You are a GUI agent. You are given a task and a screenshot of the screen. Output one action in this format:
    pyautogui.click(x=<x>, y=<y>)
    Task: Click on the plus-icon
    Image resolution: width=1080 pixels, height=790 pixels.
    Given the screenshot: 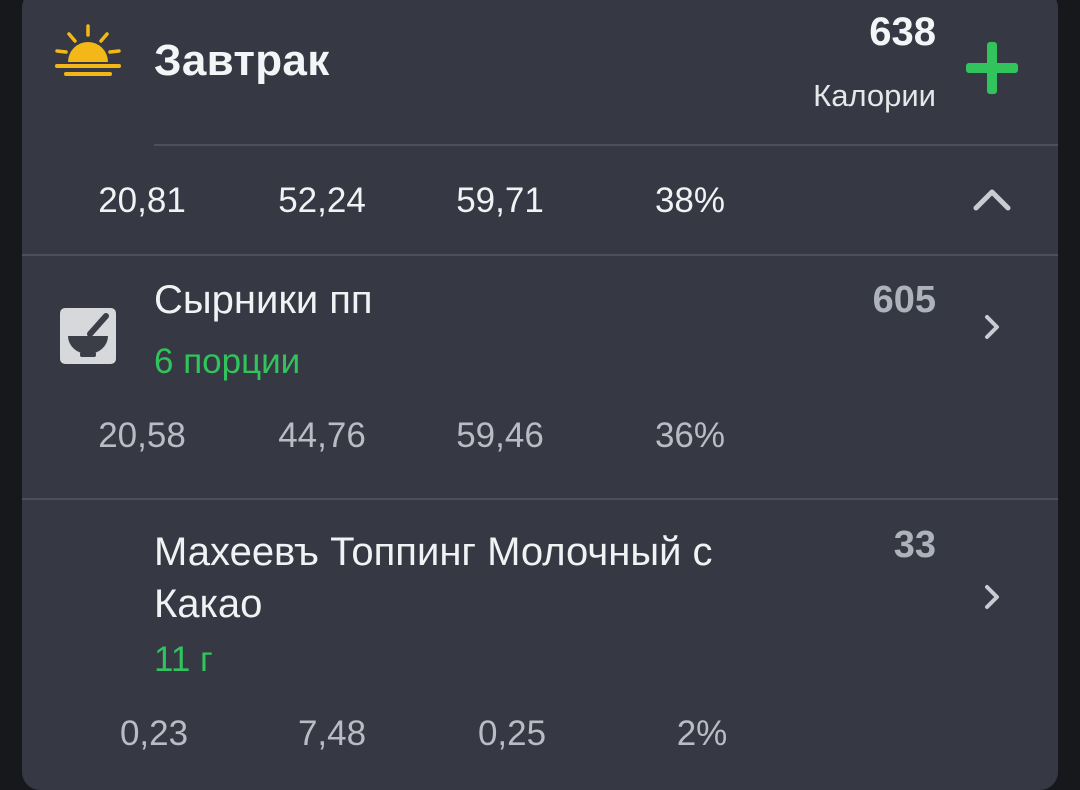 What is the action you would take?
    pyautogui.click(x=992, y=68)
    